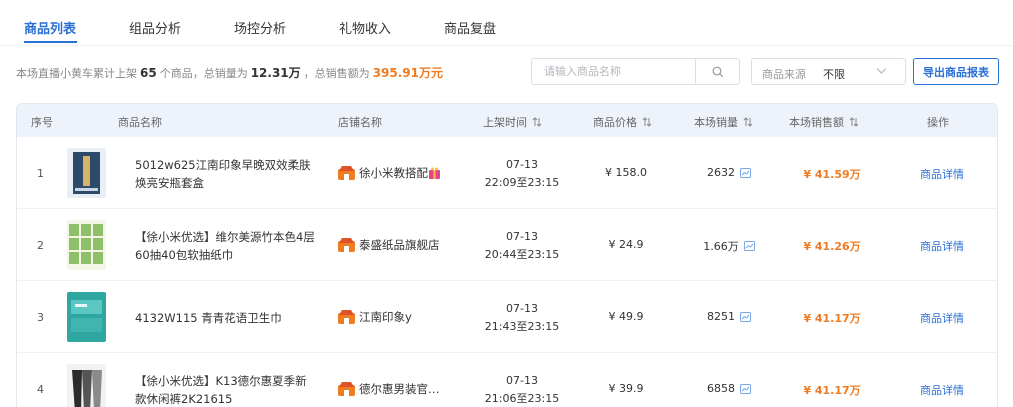 This screenshot has width=1013, height=407. I want to click on sales-amount: ¥ 41.17万, so click(832, 318).